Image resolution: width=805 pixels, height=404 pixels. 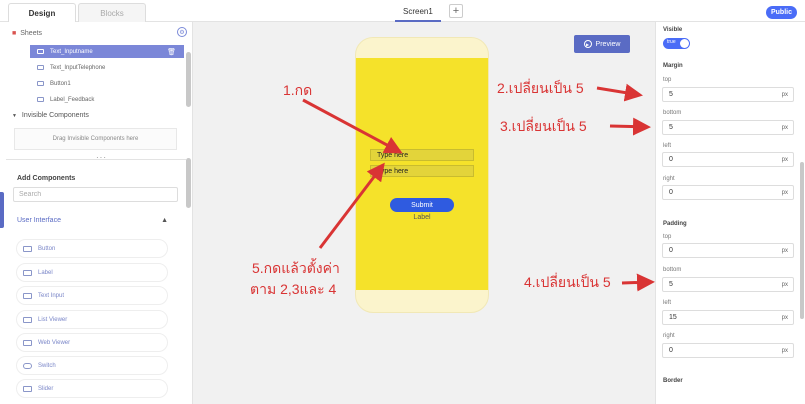 I want to click on tree-item-label: Label_Feedback, so click(x=72, y=99).